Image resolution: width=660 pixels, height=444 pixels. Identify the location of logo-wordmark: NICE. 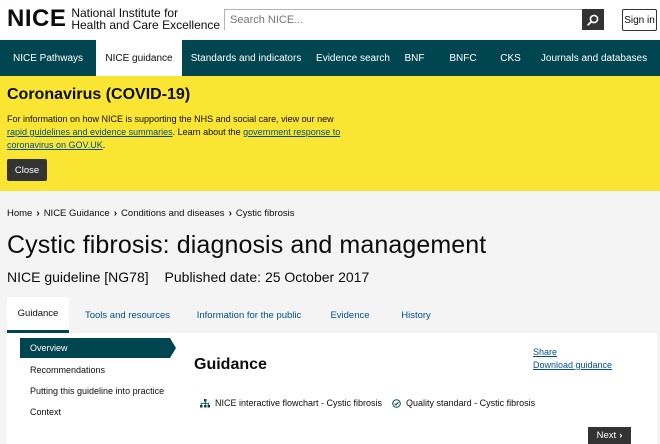
(37, 18).